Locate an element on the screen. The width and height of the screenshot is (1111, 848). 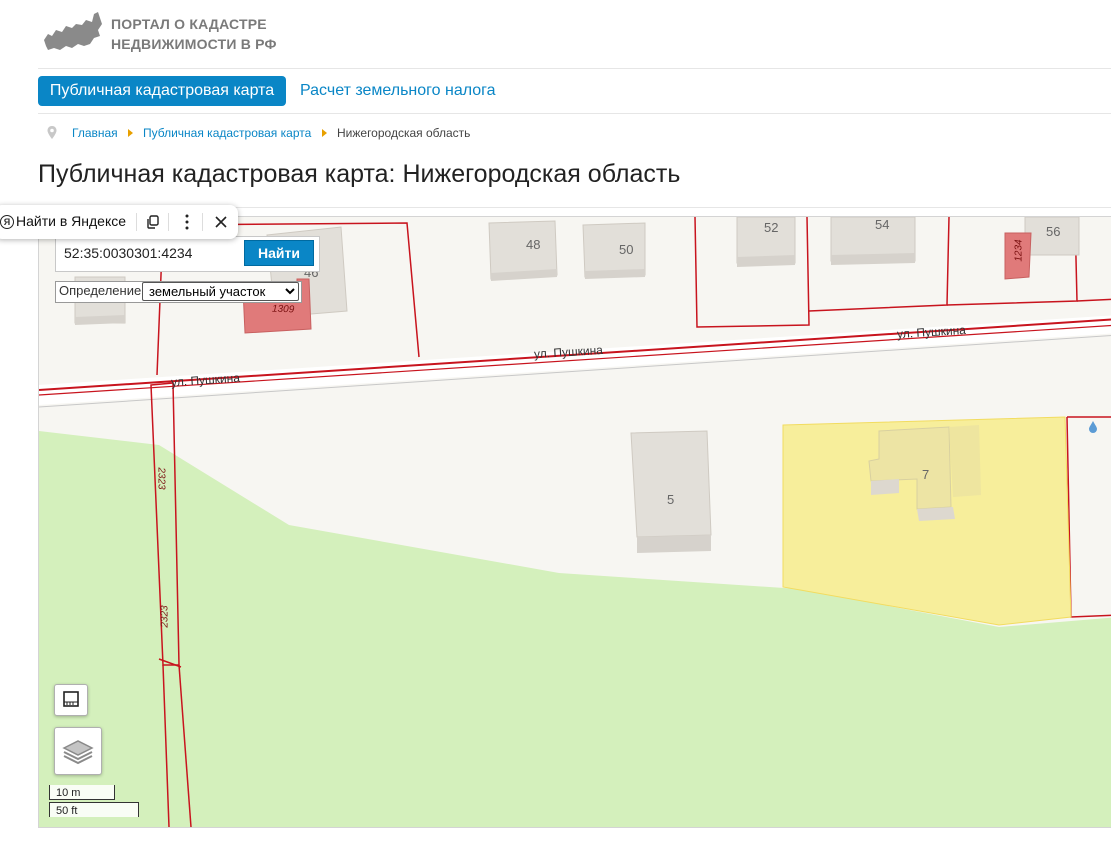
copy-icon is located at coordinates (153, 222).